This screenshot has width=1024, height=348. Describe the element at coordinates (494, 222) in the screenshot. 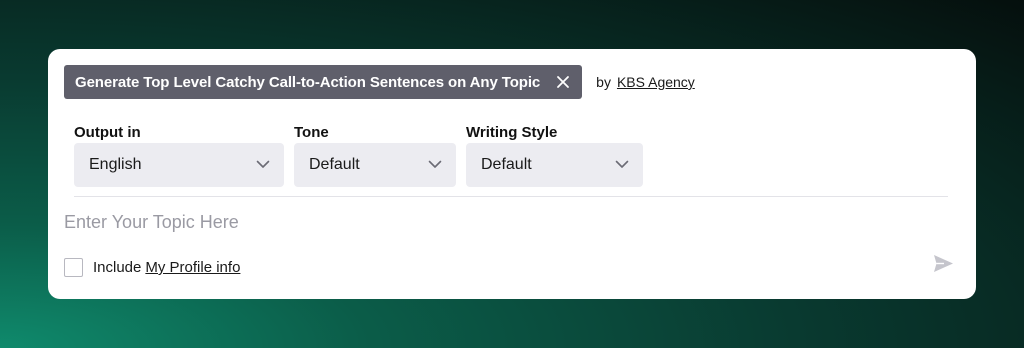

I see `topic-input` at that location.